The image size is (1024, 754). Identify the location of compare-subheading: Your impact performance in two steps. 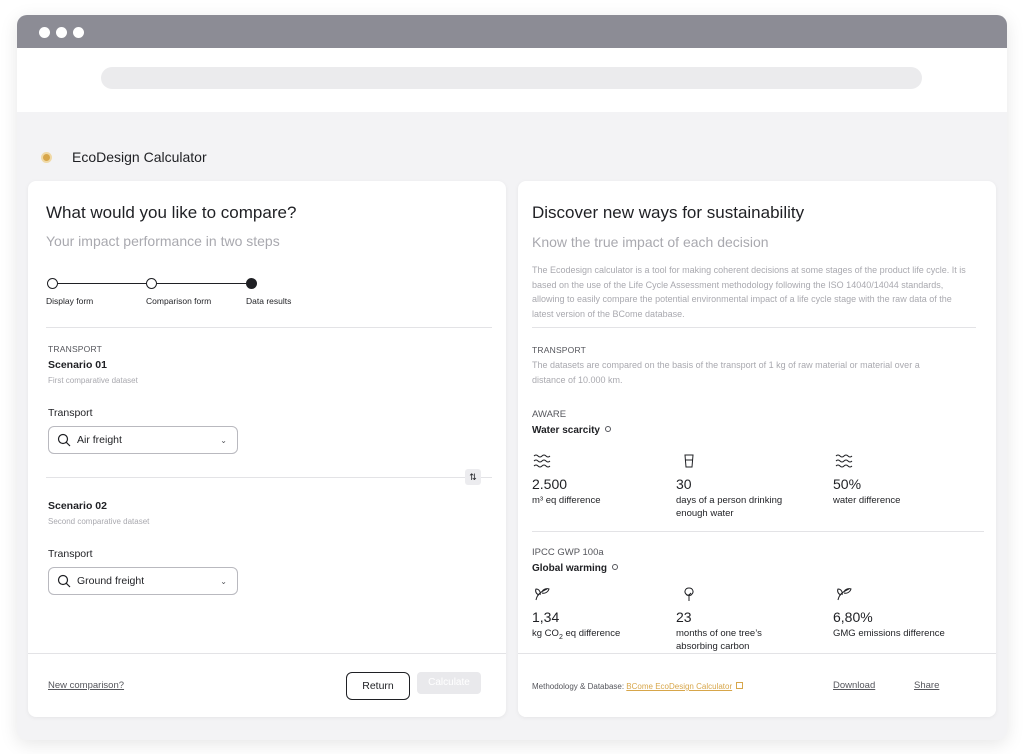
(163, 241).